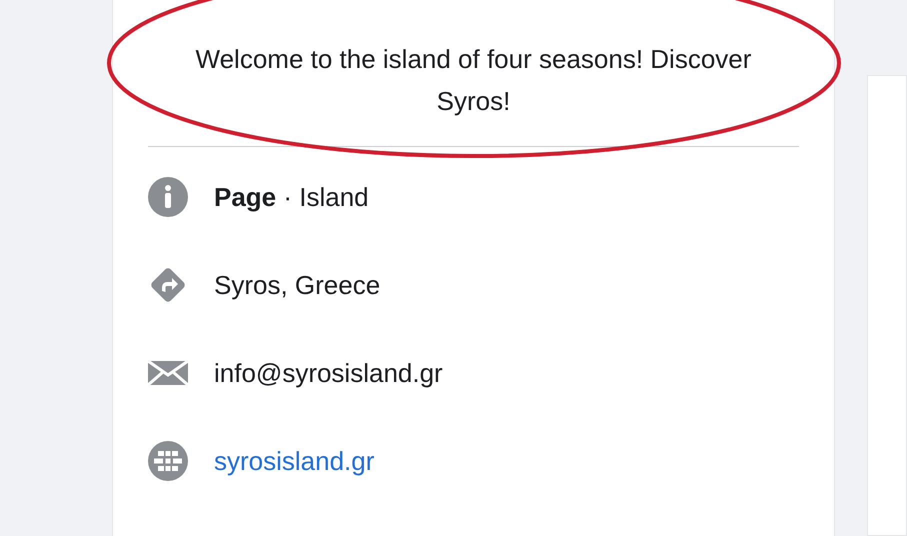 The image size is (907, 536). I want to click on globe-icon, so click(168, 461).